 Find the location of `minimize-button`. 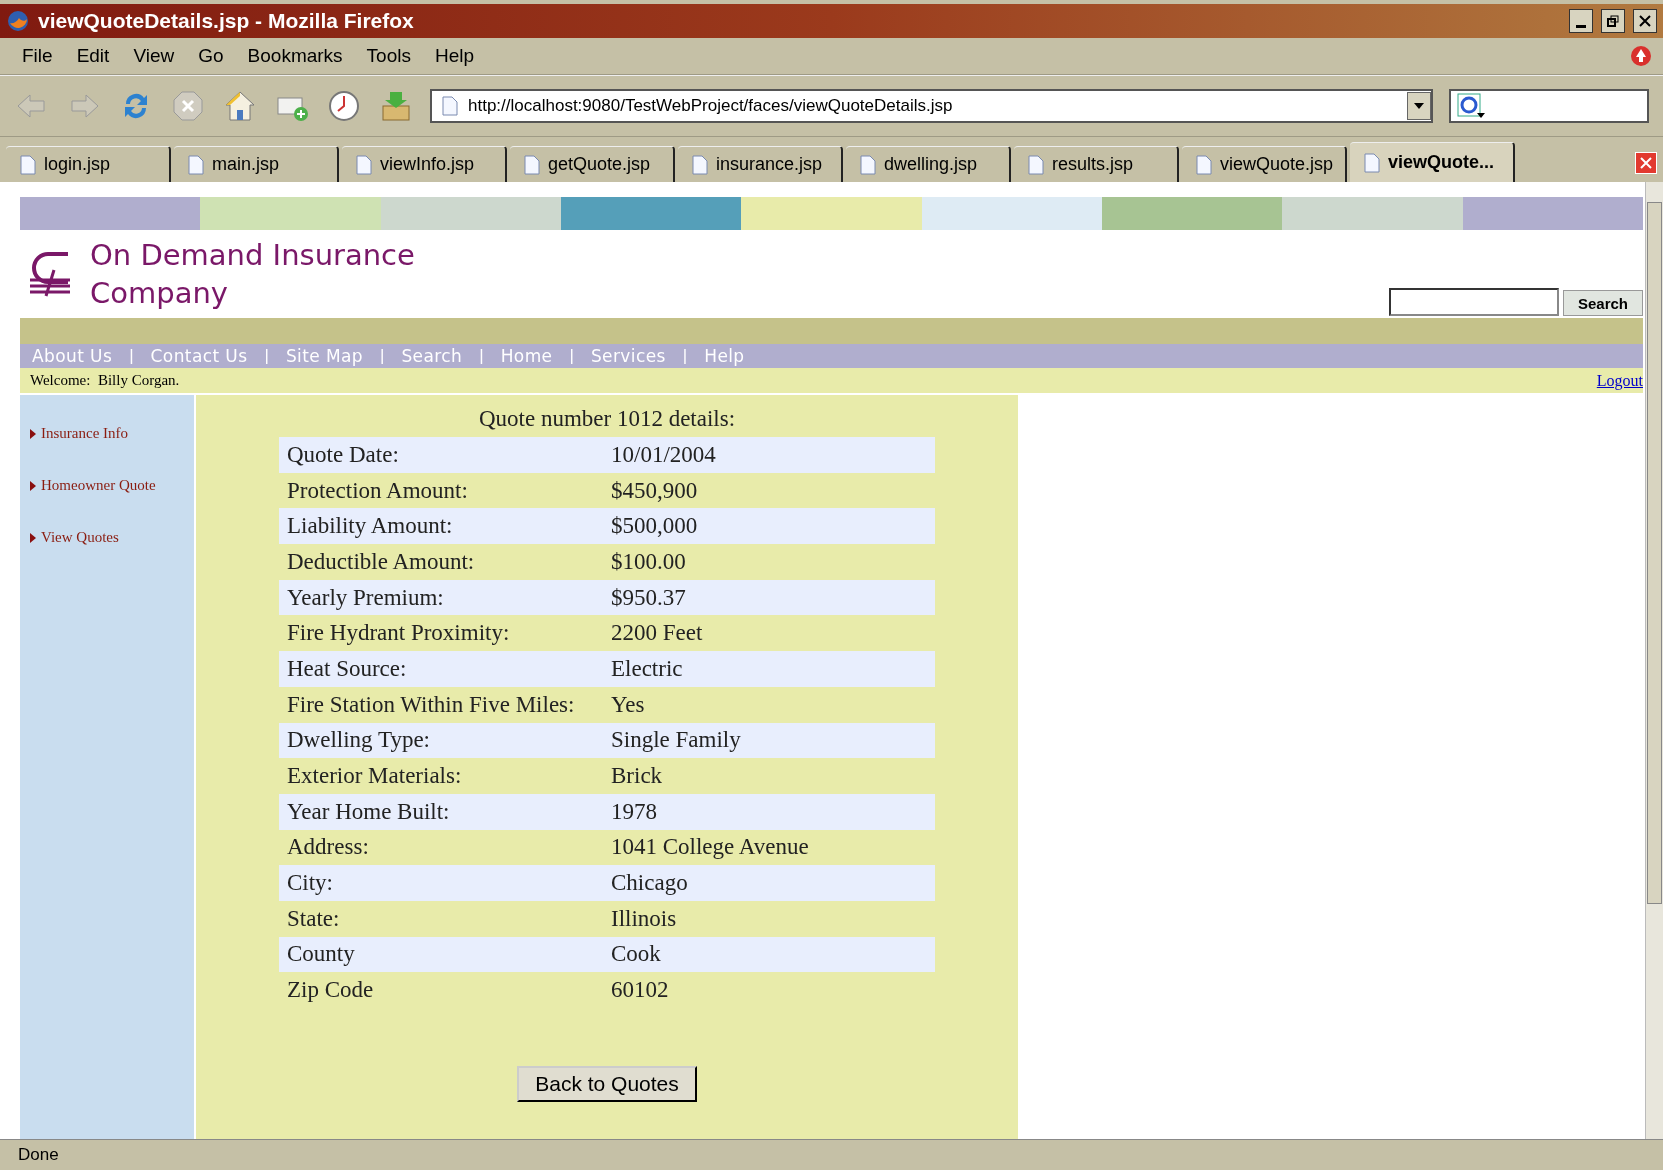

minimize-button is located at coordinates (1581, 21).